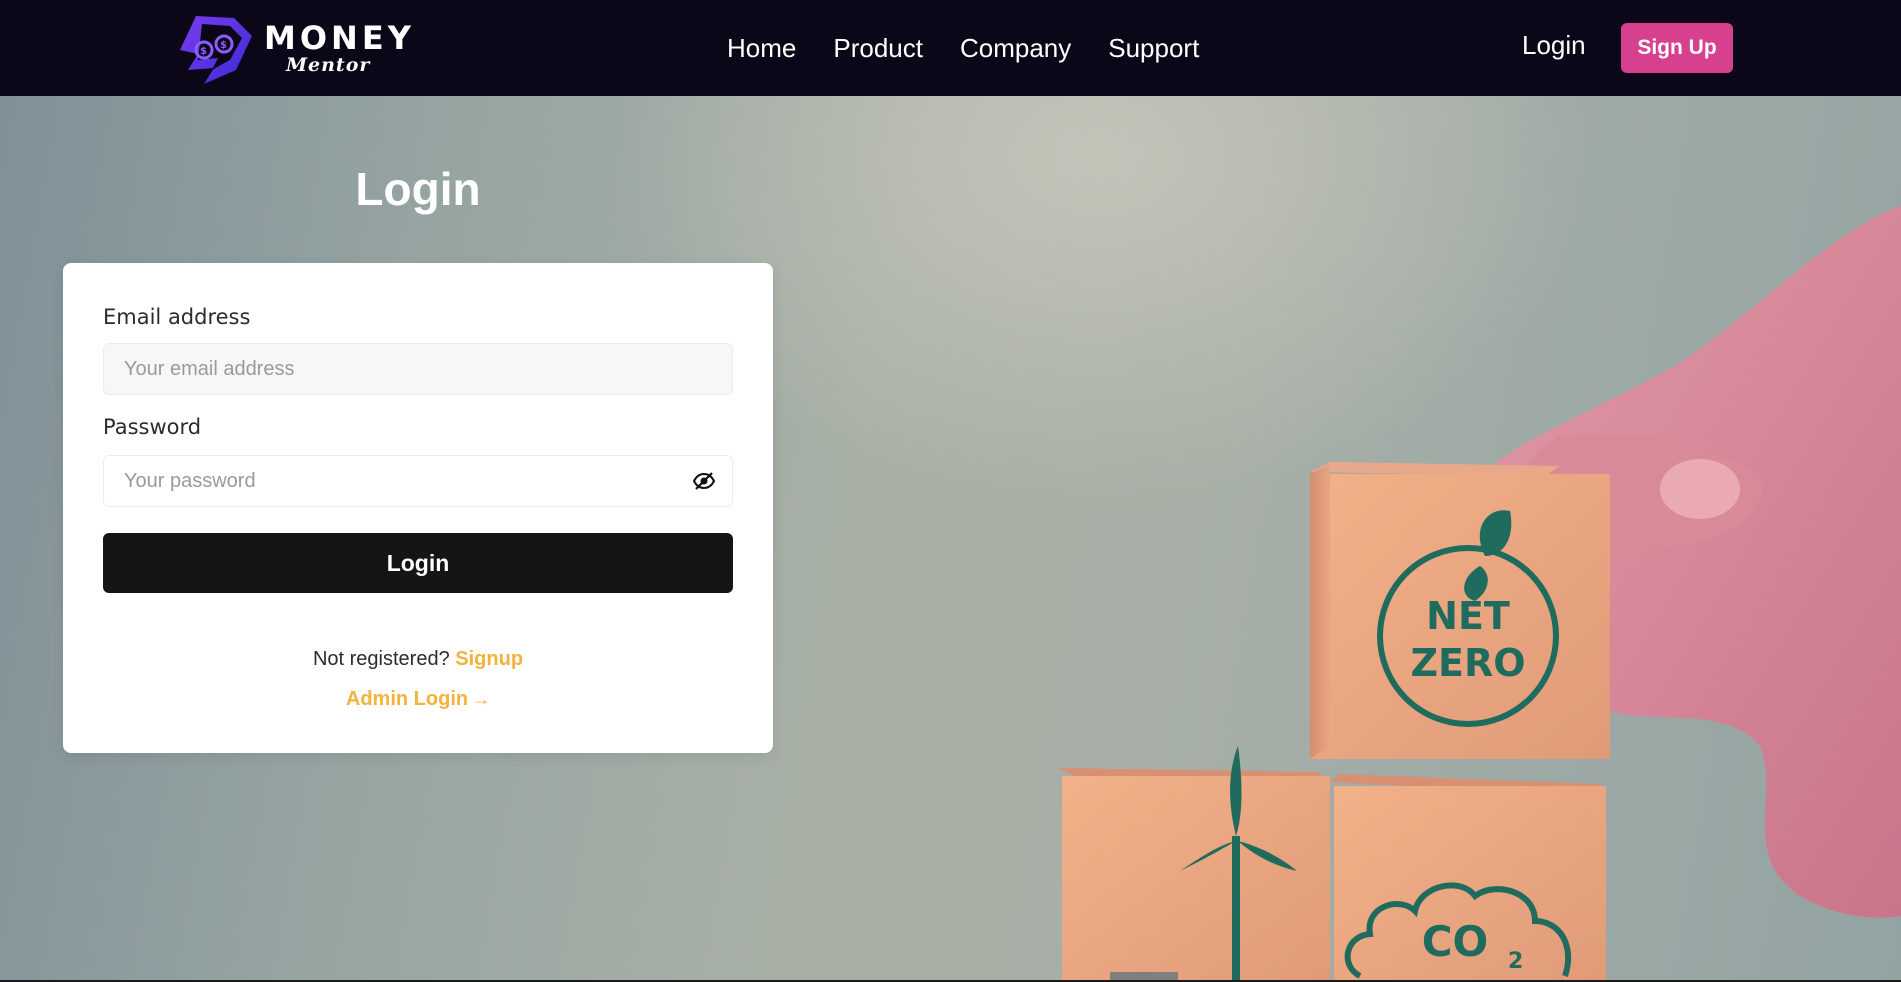 This screenshot has width=1901, height=982. Describe the element at coordinates (878, 48) in the screenshot. I see `nav-link-product: Product` at that location.